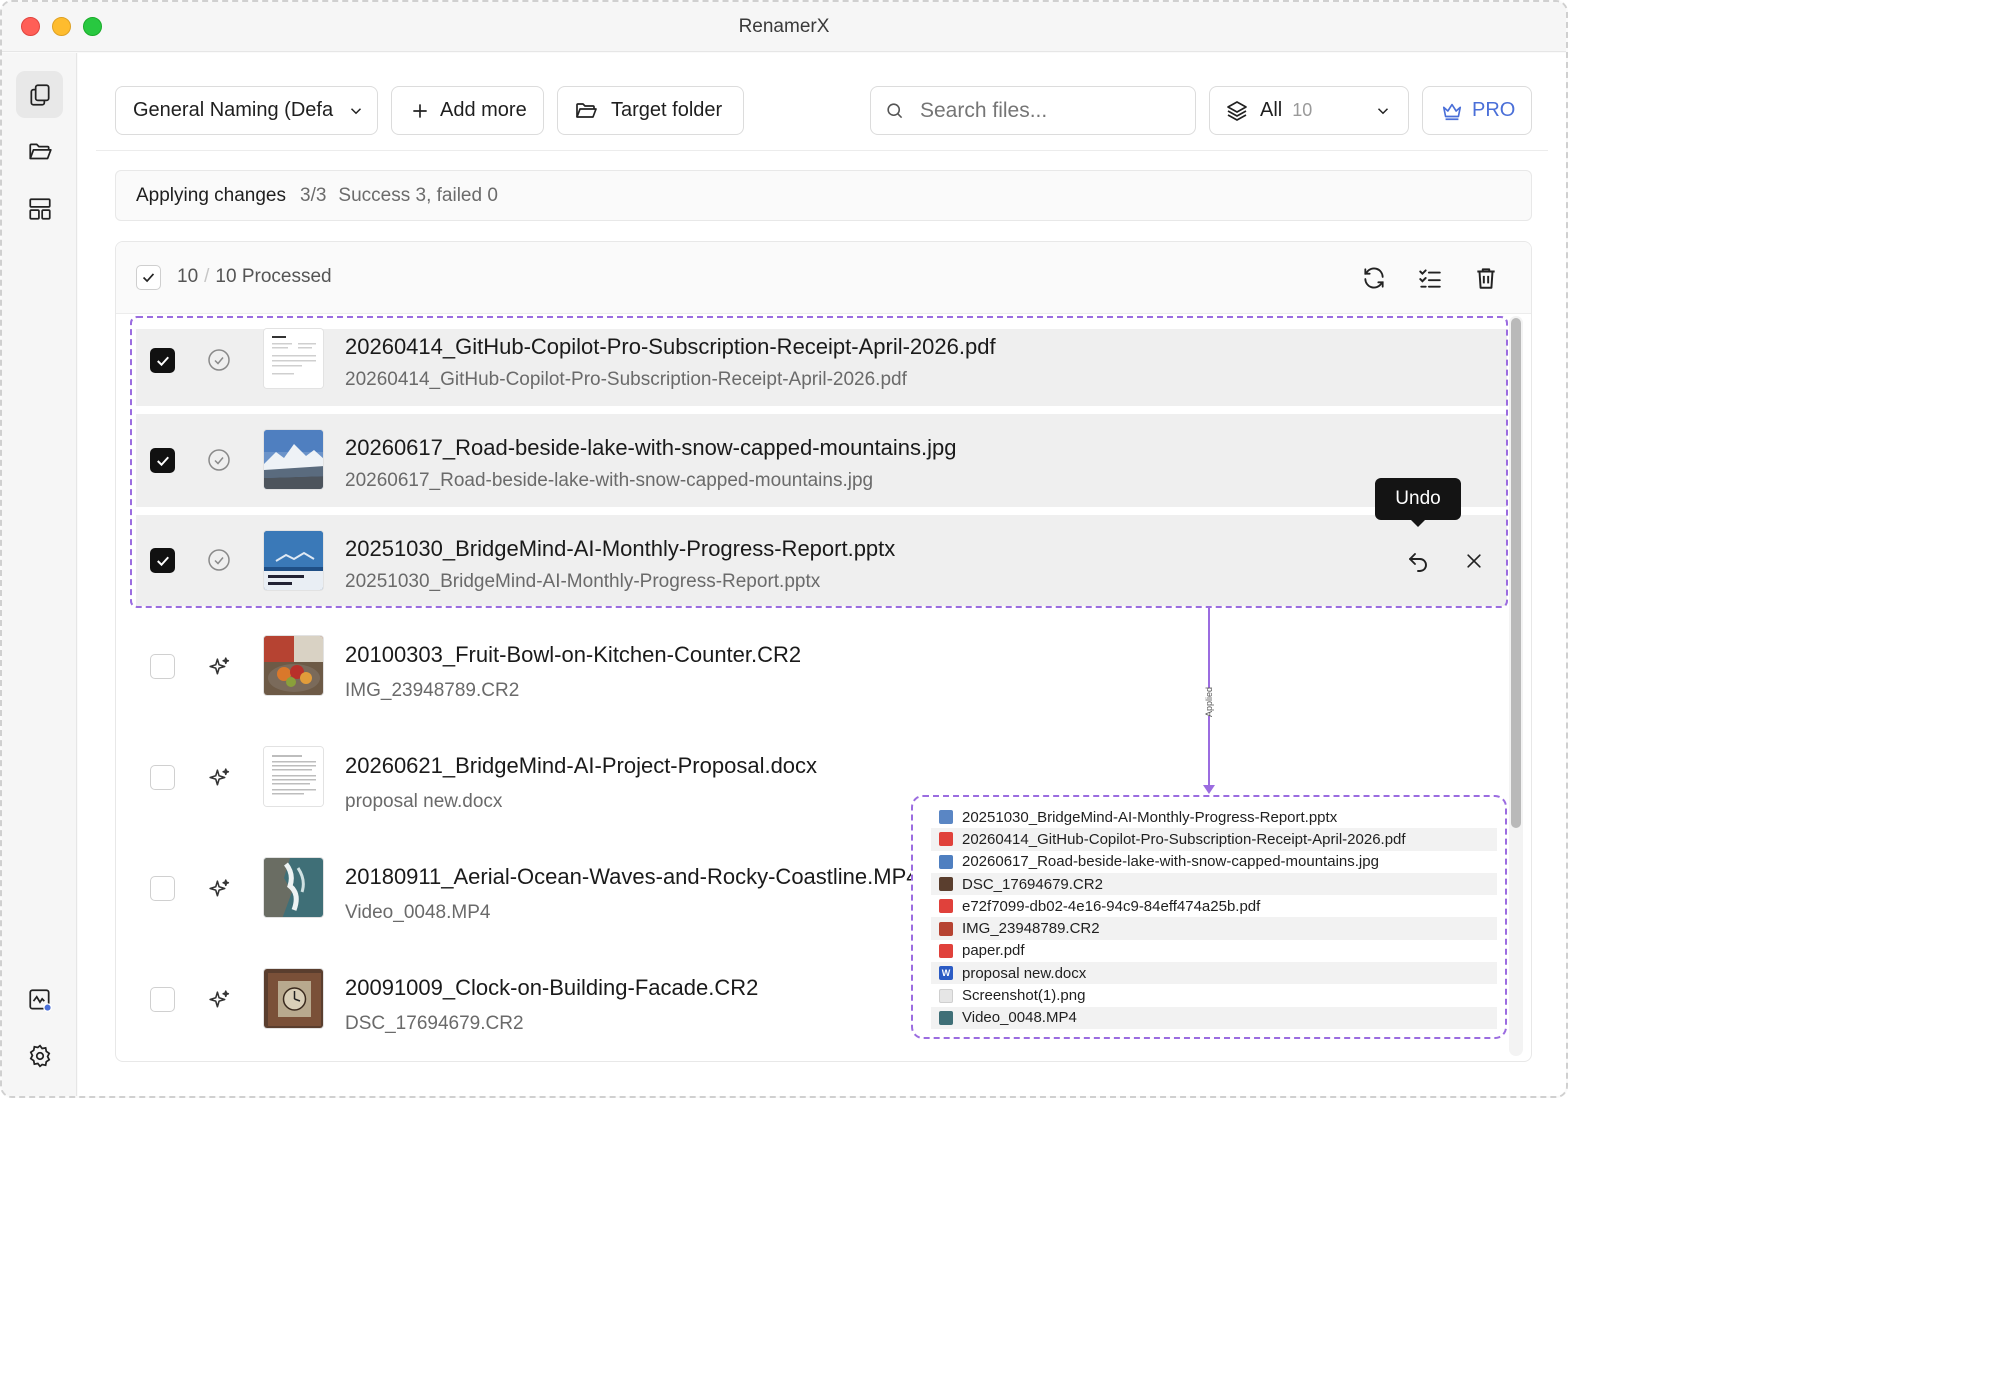  I want to click on image-icon, so click(946, 861).